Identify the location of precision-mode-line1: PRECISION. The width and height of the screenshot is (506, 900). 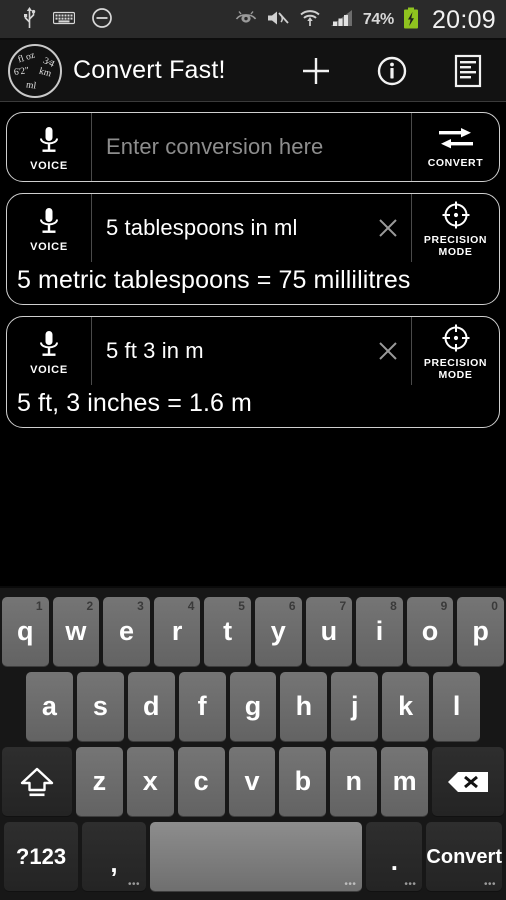
(455, 363).